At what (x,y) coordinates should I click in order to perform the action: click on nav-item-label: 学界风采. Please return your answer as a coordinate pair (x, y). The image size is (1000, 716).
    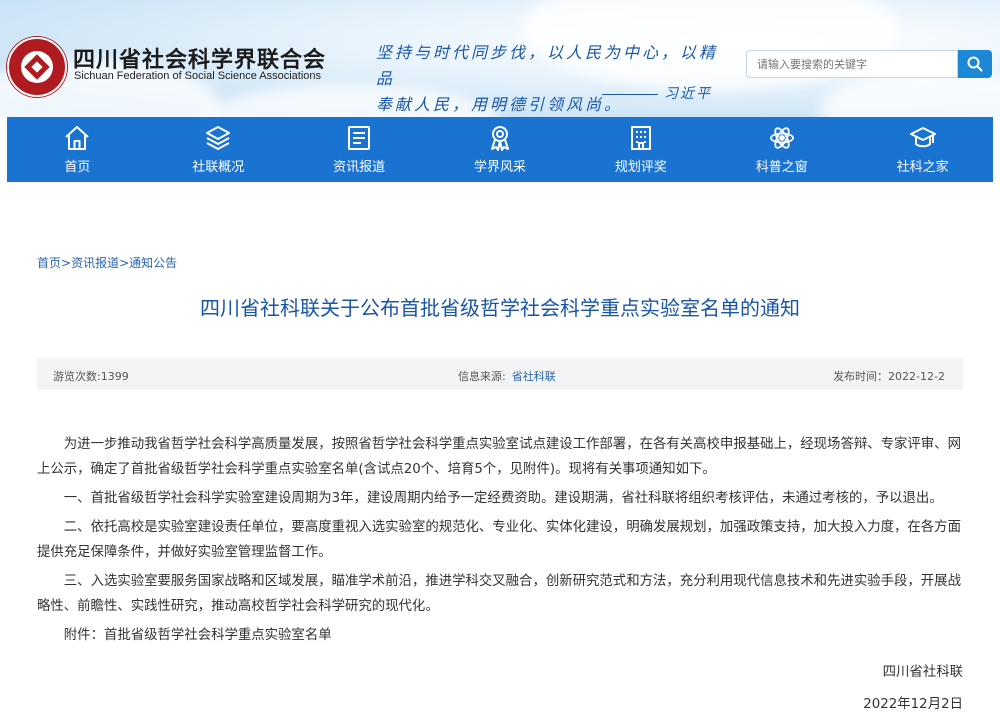
    Looking at the image, I should click on (500, 167).